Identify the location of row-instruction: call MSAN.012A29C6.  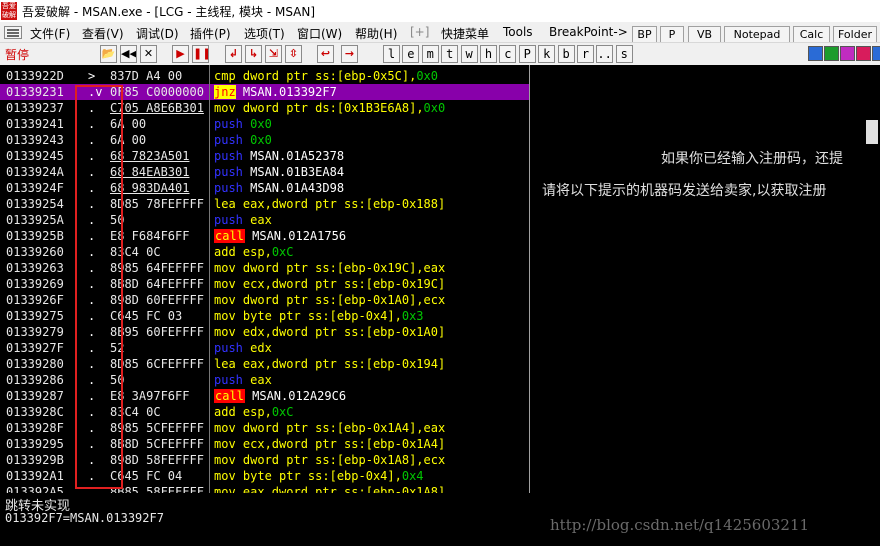
(370, 396).